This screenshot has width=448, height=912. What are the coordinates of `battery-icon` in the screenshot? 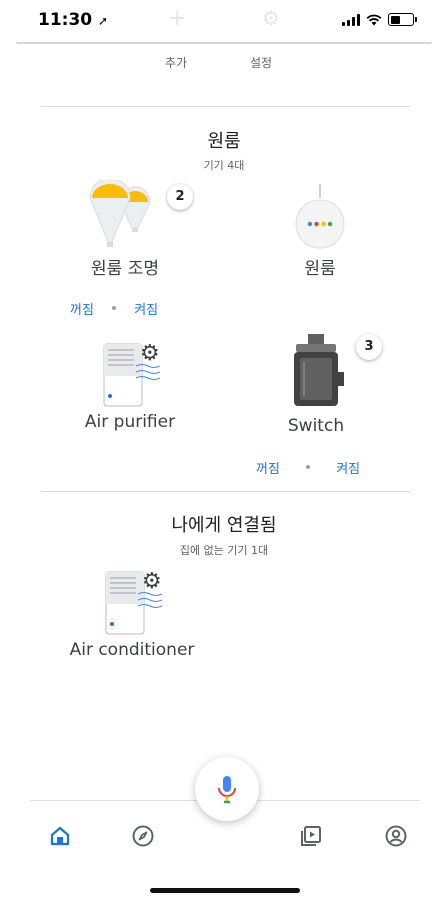 It's located at (402, 19).